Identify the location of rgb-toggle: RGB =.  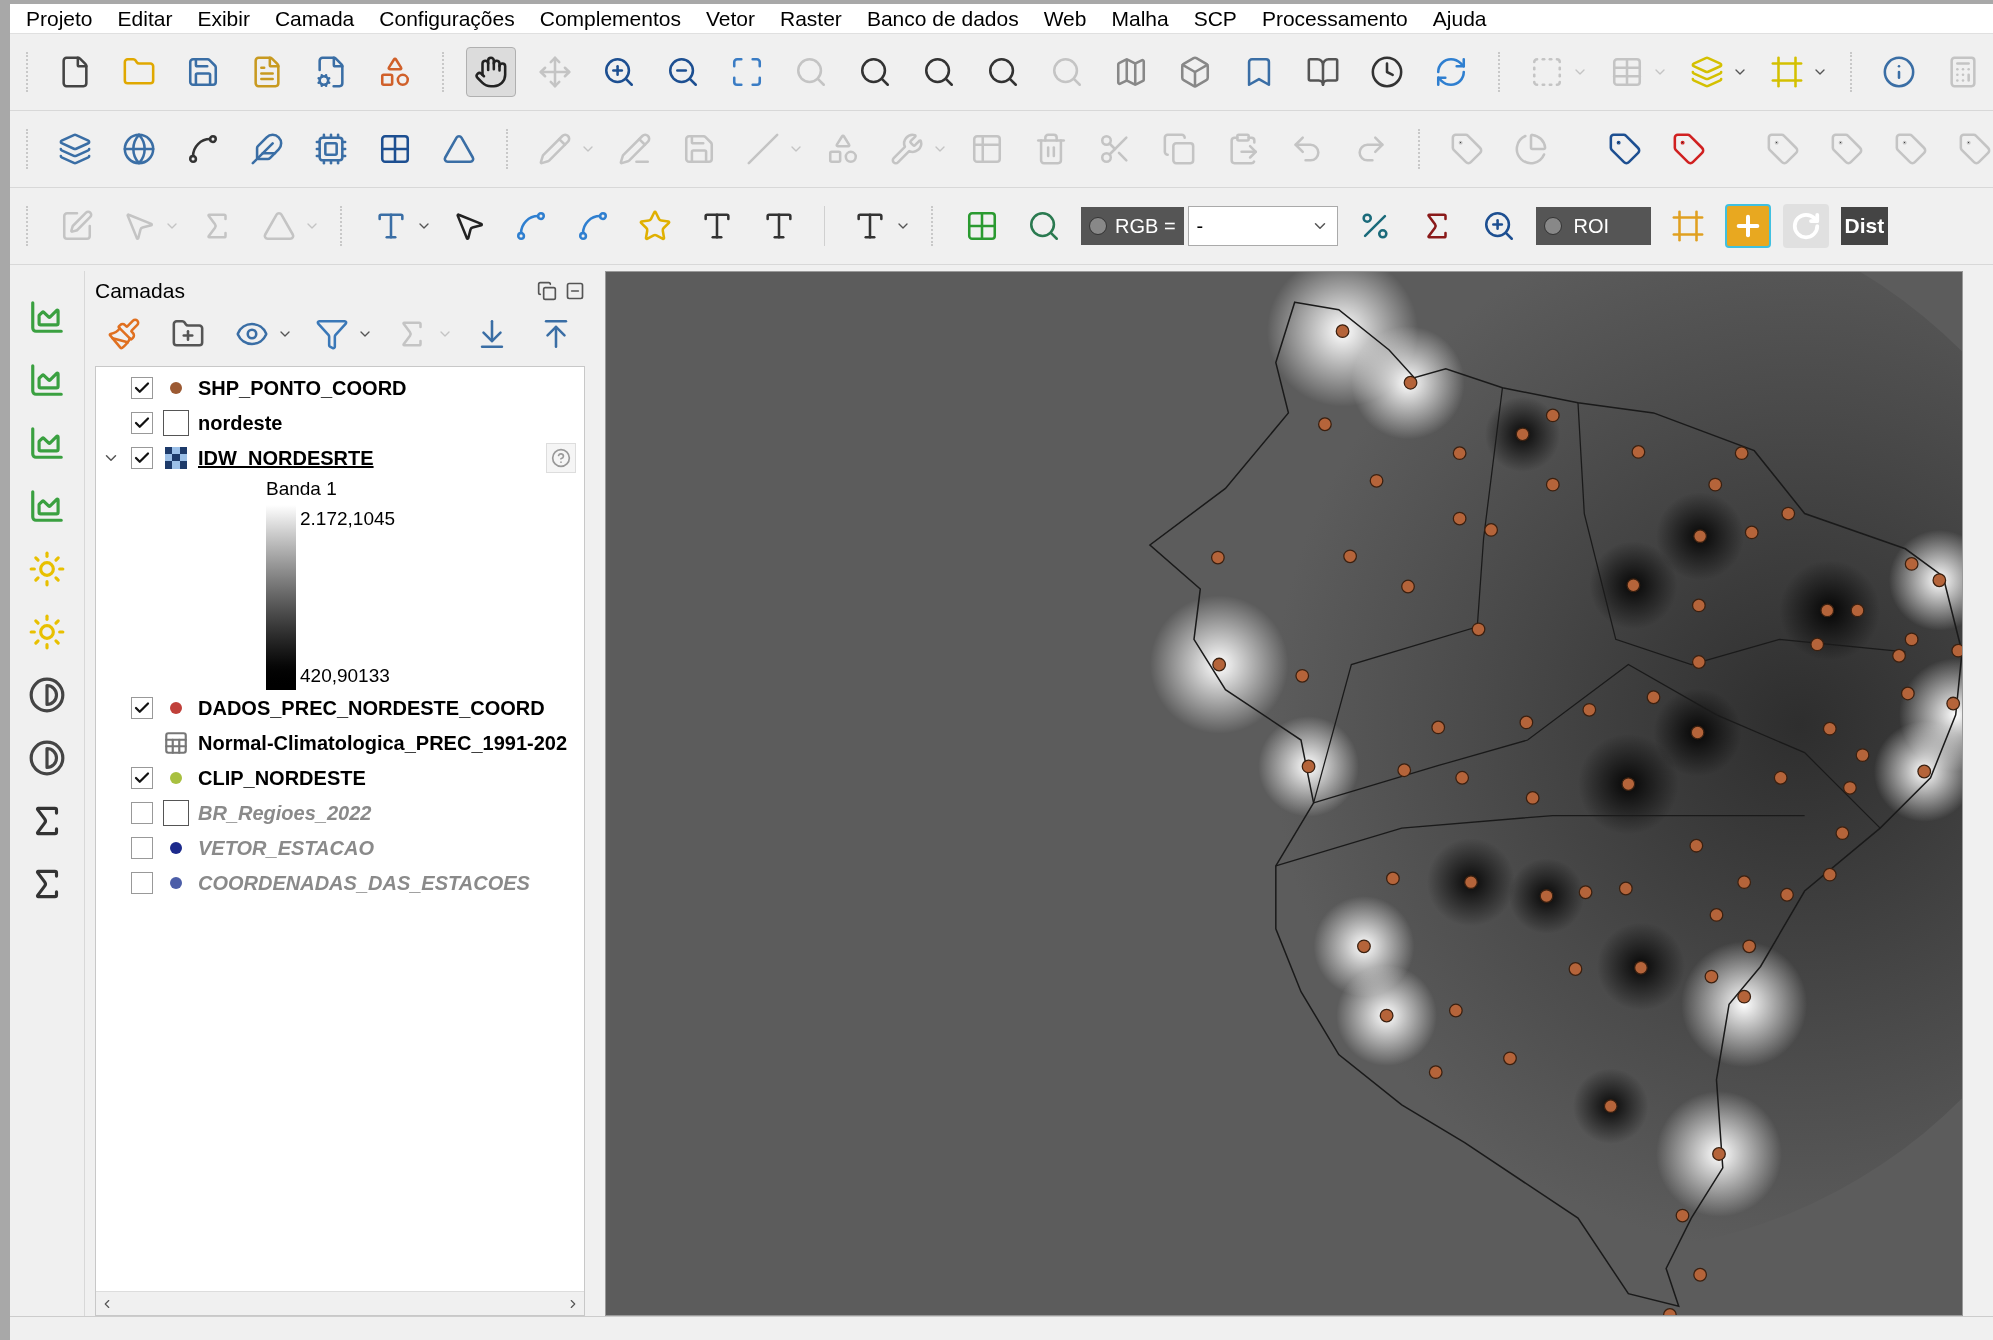
(1132, 226).